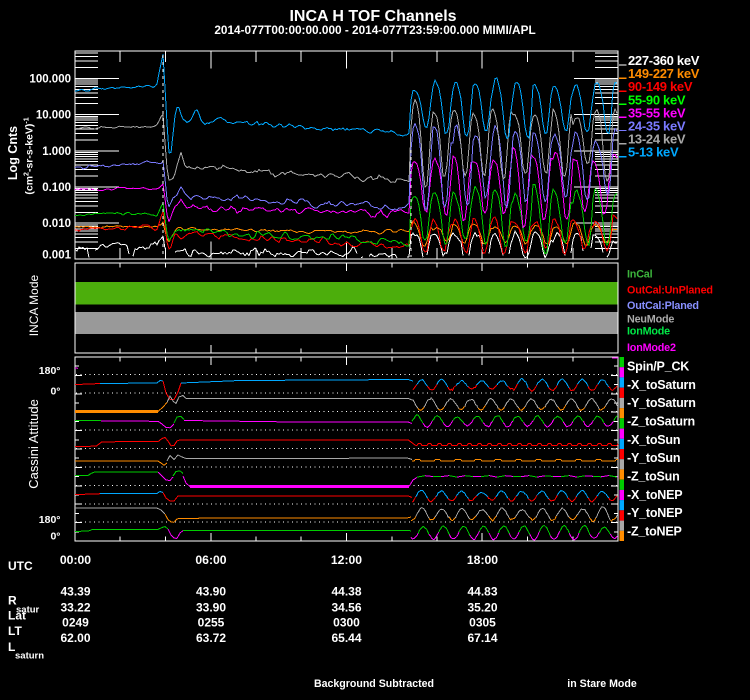  Describe the element at coordinates (56, 152) in the screenshot. I see `svg-text: 1.000` at that location.